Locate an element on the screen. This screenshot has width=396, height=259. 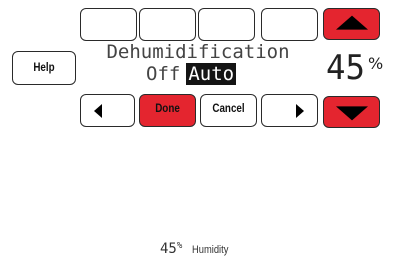
humidity-status: 45% Humidity is located at coordinates (197, 247).